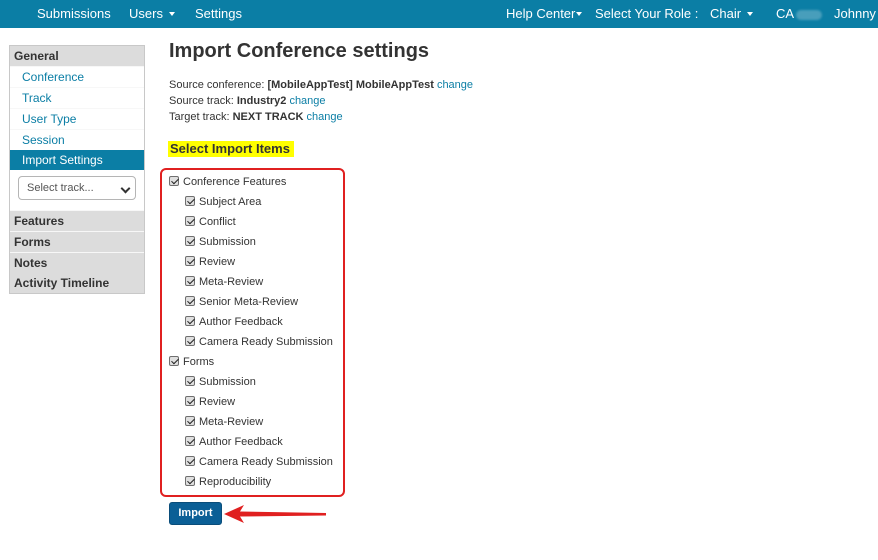  Describe the element at coordinates (77, 98) in the screenshot. I see `sidebar-item-track: Track` at that location.